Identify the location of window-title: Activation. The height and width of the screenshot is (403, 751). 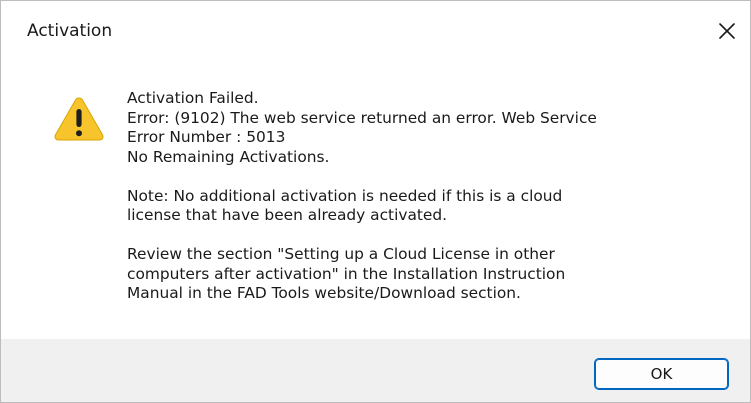
(70, 31).